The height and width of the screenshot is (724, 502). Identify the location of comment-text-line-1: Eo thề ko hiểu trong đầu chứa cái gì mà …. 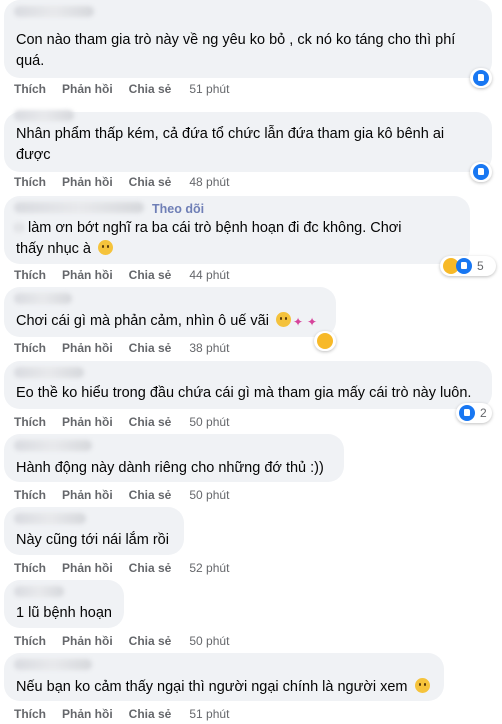
(244, 393).